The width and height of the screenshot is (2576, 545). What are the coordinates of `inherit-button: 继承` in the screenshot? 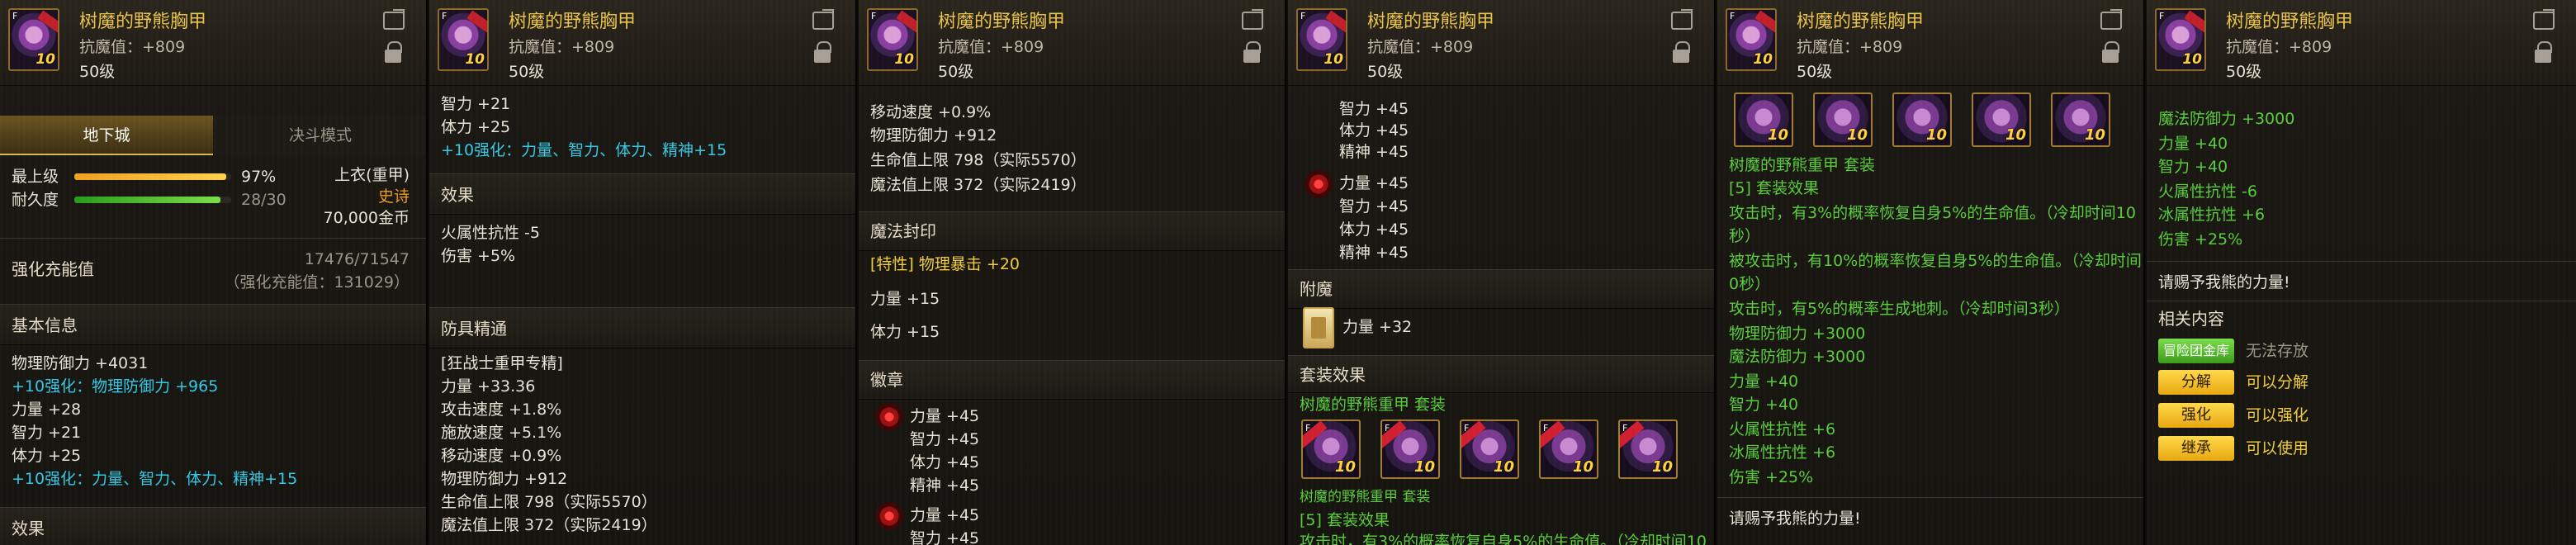 It's located at (2196, 449).